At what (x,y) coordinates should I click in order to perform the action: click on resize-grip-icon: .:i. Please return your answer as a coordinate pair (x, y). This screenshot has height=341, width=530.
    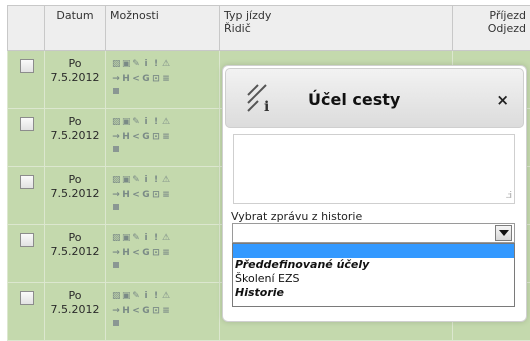
    Looking at the image, I should click on (508, 196).